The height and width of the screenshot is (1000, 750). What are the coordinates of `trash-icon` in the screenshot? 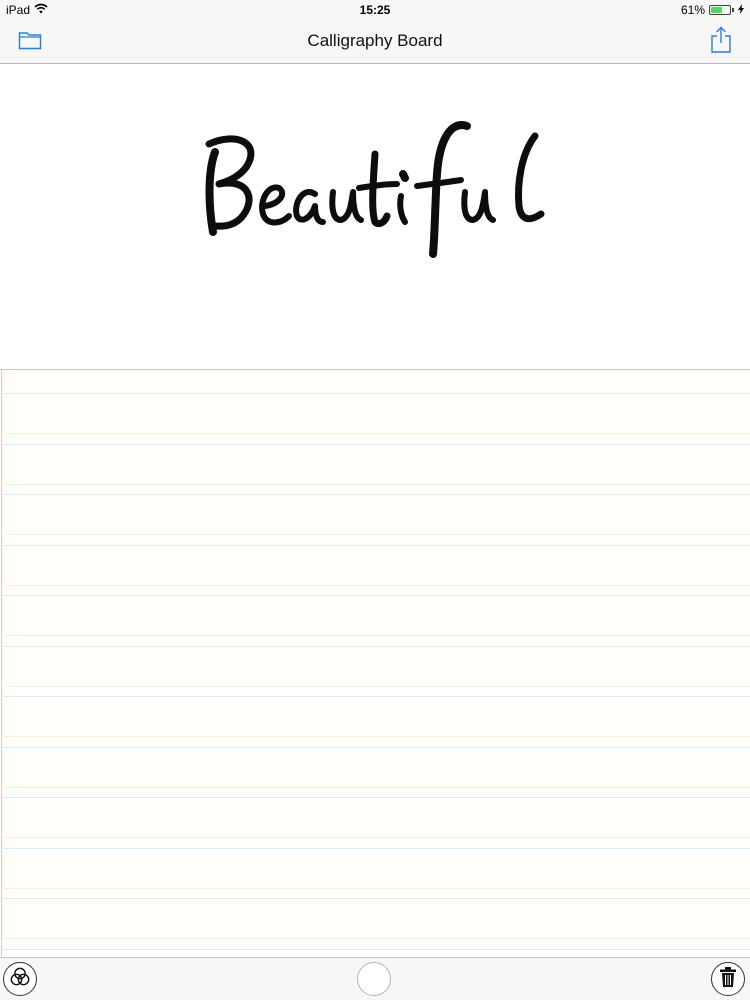 It's located at (728, 979).